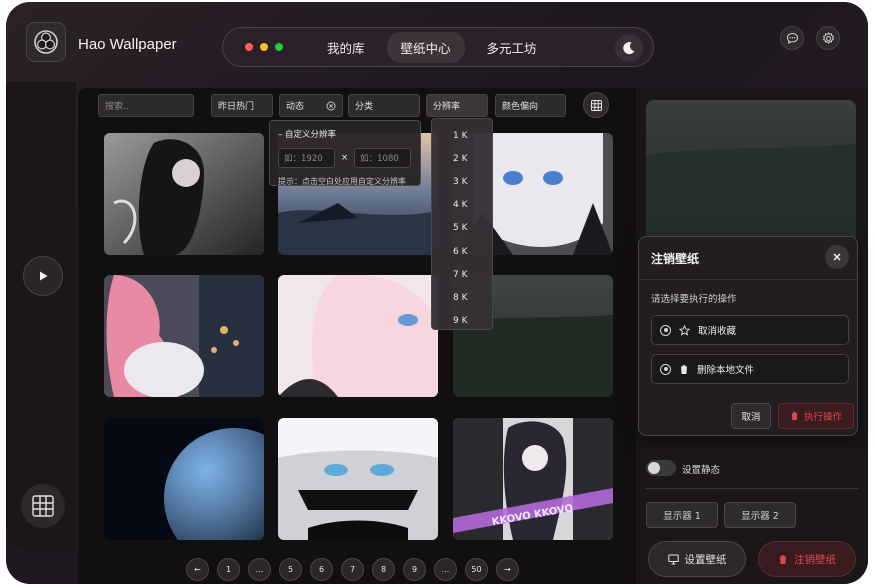 This screenshot has width=875, height=588. I want to click on option-unfavorite: 取消收藏, so click(750, 330).